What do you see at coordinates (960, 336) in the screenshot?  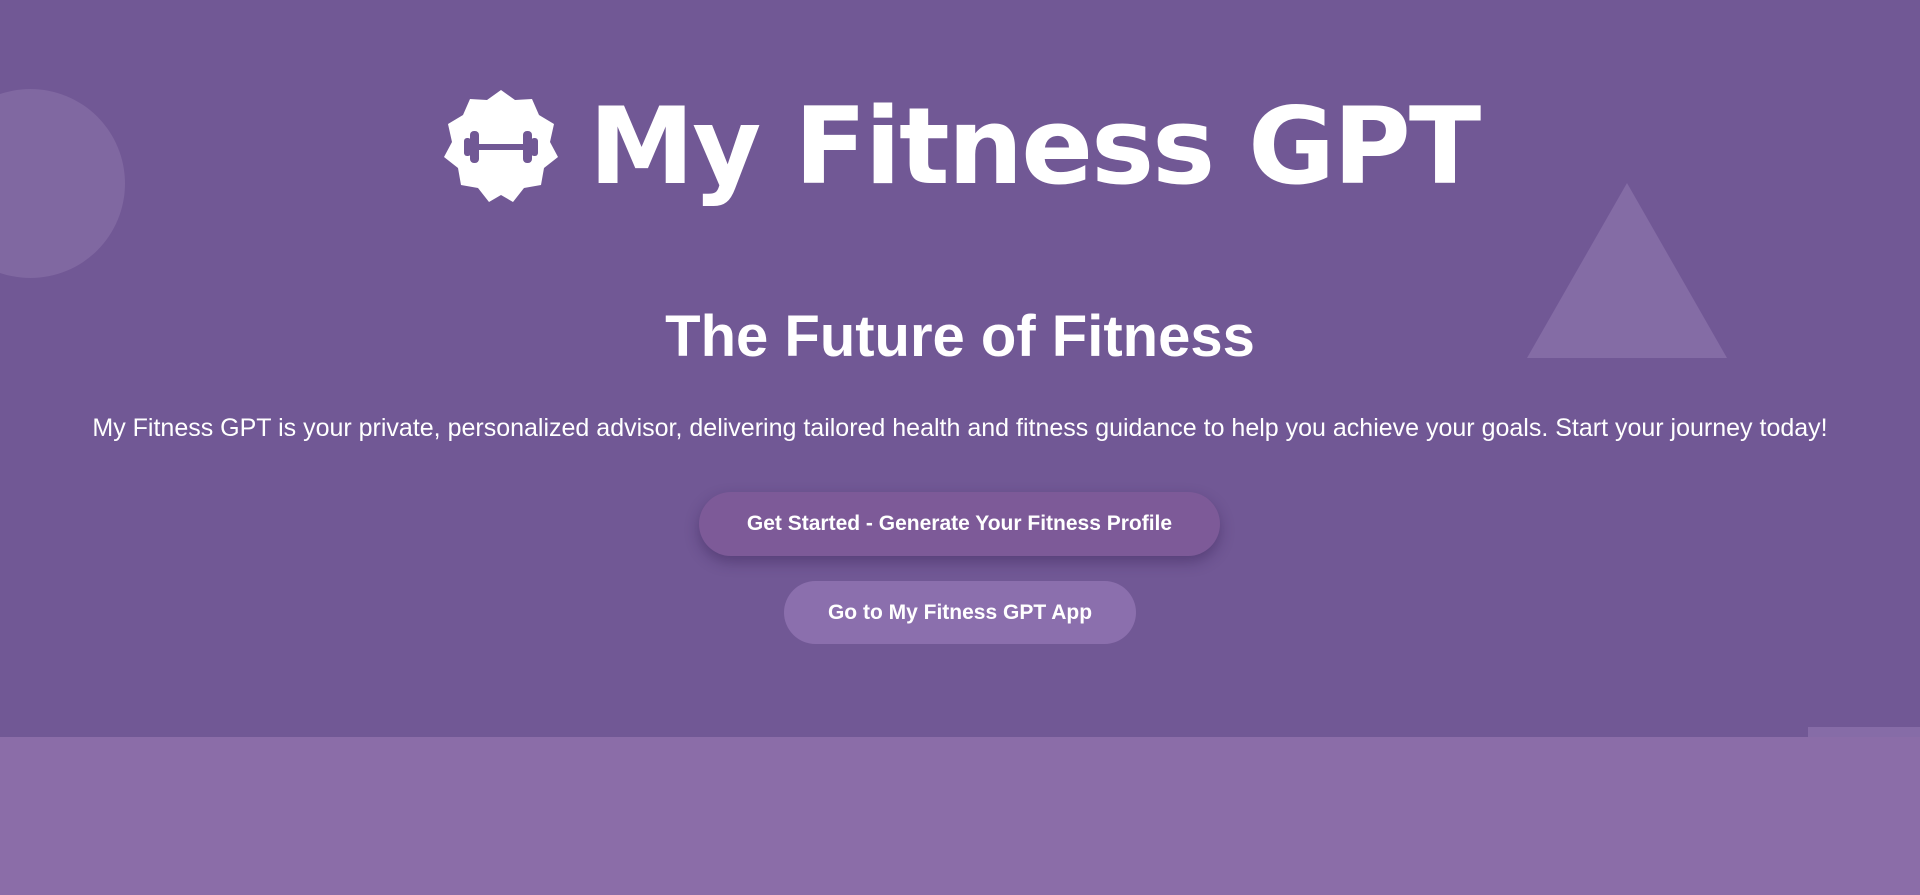 I see `hero-headline: The Future of Fitness` at bounding box center [960, 336].